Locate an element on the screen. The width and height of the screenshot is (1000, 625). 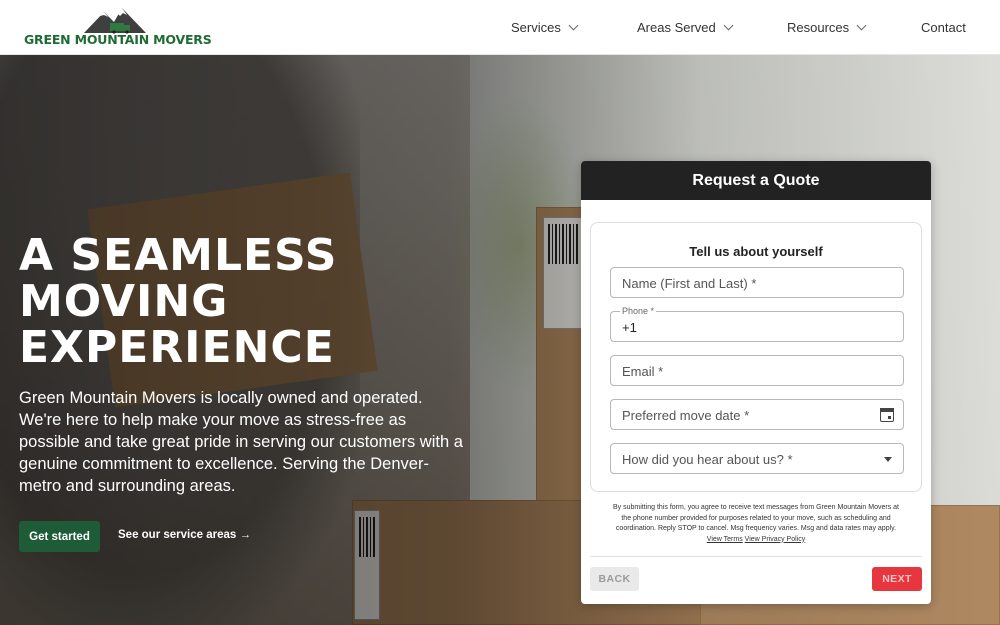
nav-services-label: Services is located at coordinates (536, 27).